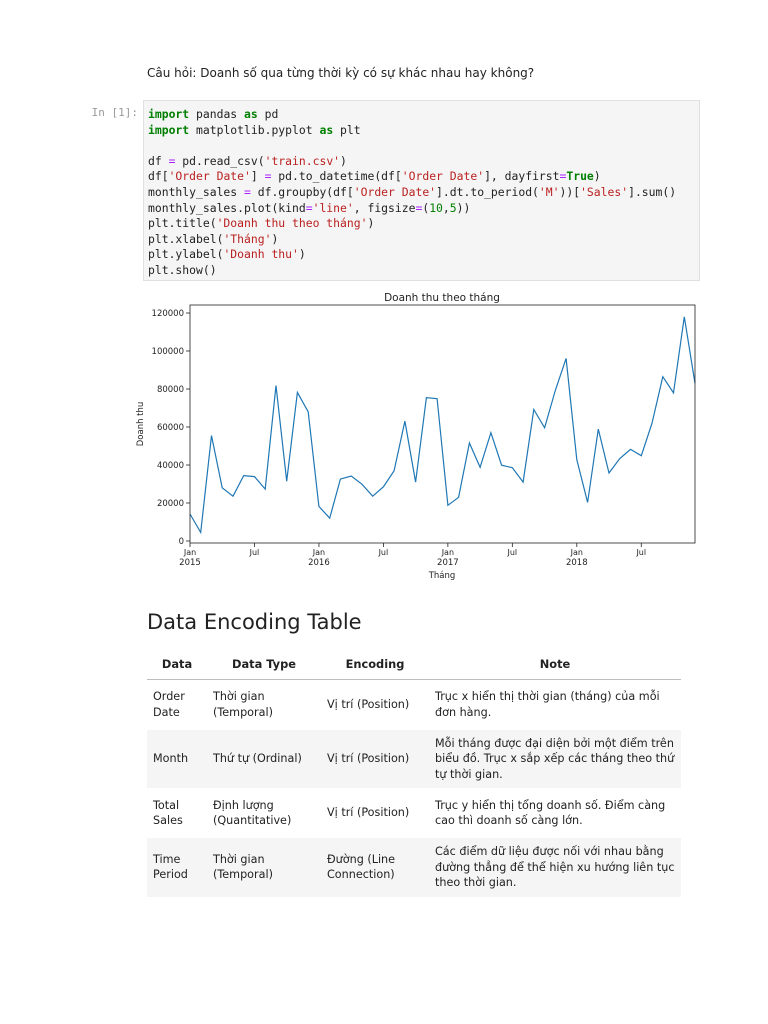 This screenshot has width=768, height=1024. Describe the element at coordinates (302, 191) in the screenshot. I see `code-token: df.groupby(df[` at that location.